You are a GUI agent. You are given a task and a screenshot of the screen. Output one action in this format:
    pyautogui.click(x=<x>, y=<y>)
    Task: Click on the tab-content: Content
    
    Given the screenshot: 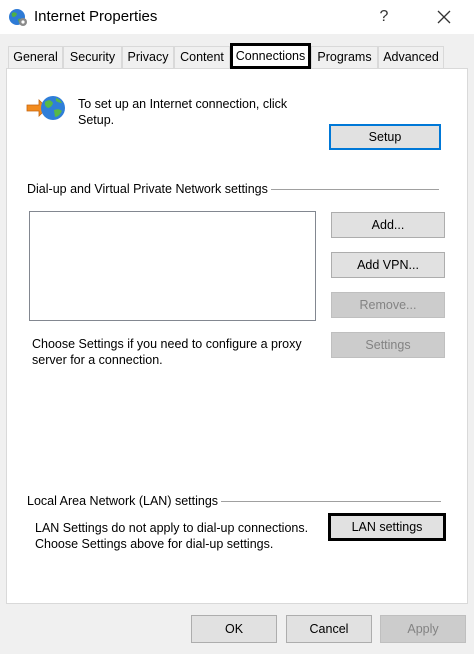 What is the action you would take?
    pyautogui.click(x=202, y=57)
    